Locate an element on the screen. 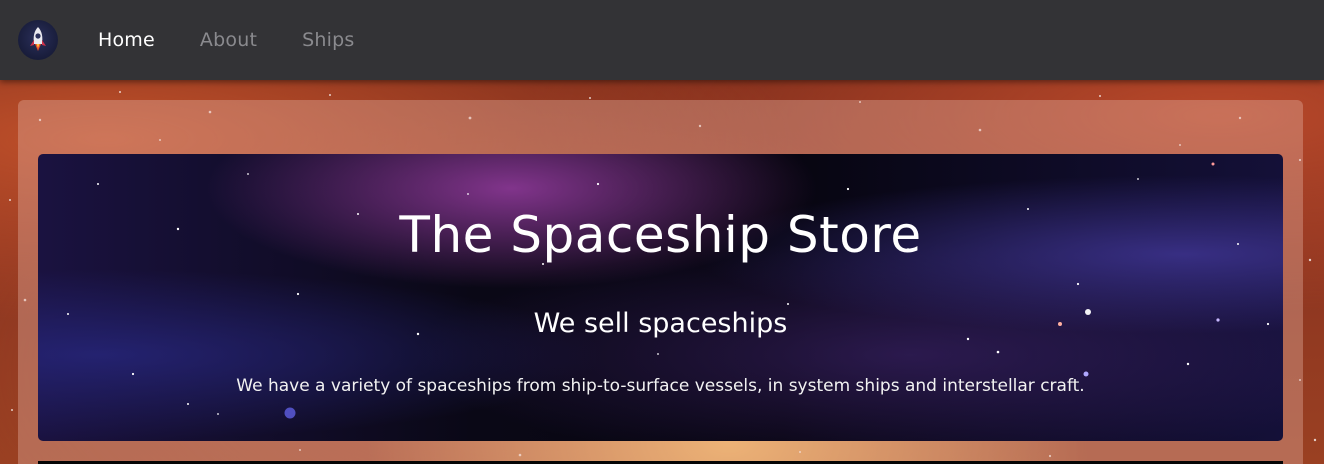 This screenshot has height=464, width=1324. nav-links: Home About Ships is located at coordinates (226, 40).